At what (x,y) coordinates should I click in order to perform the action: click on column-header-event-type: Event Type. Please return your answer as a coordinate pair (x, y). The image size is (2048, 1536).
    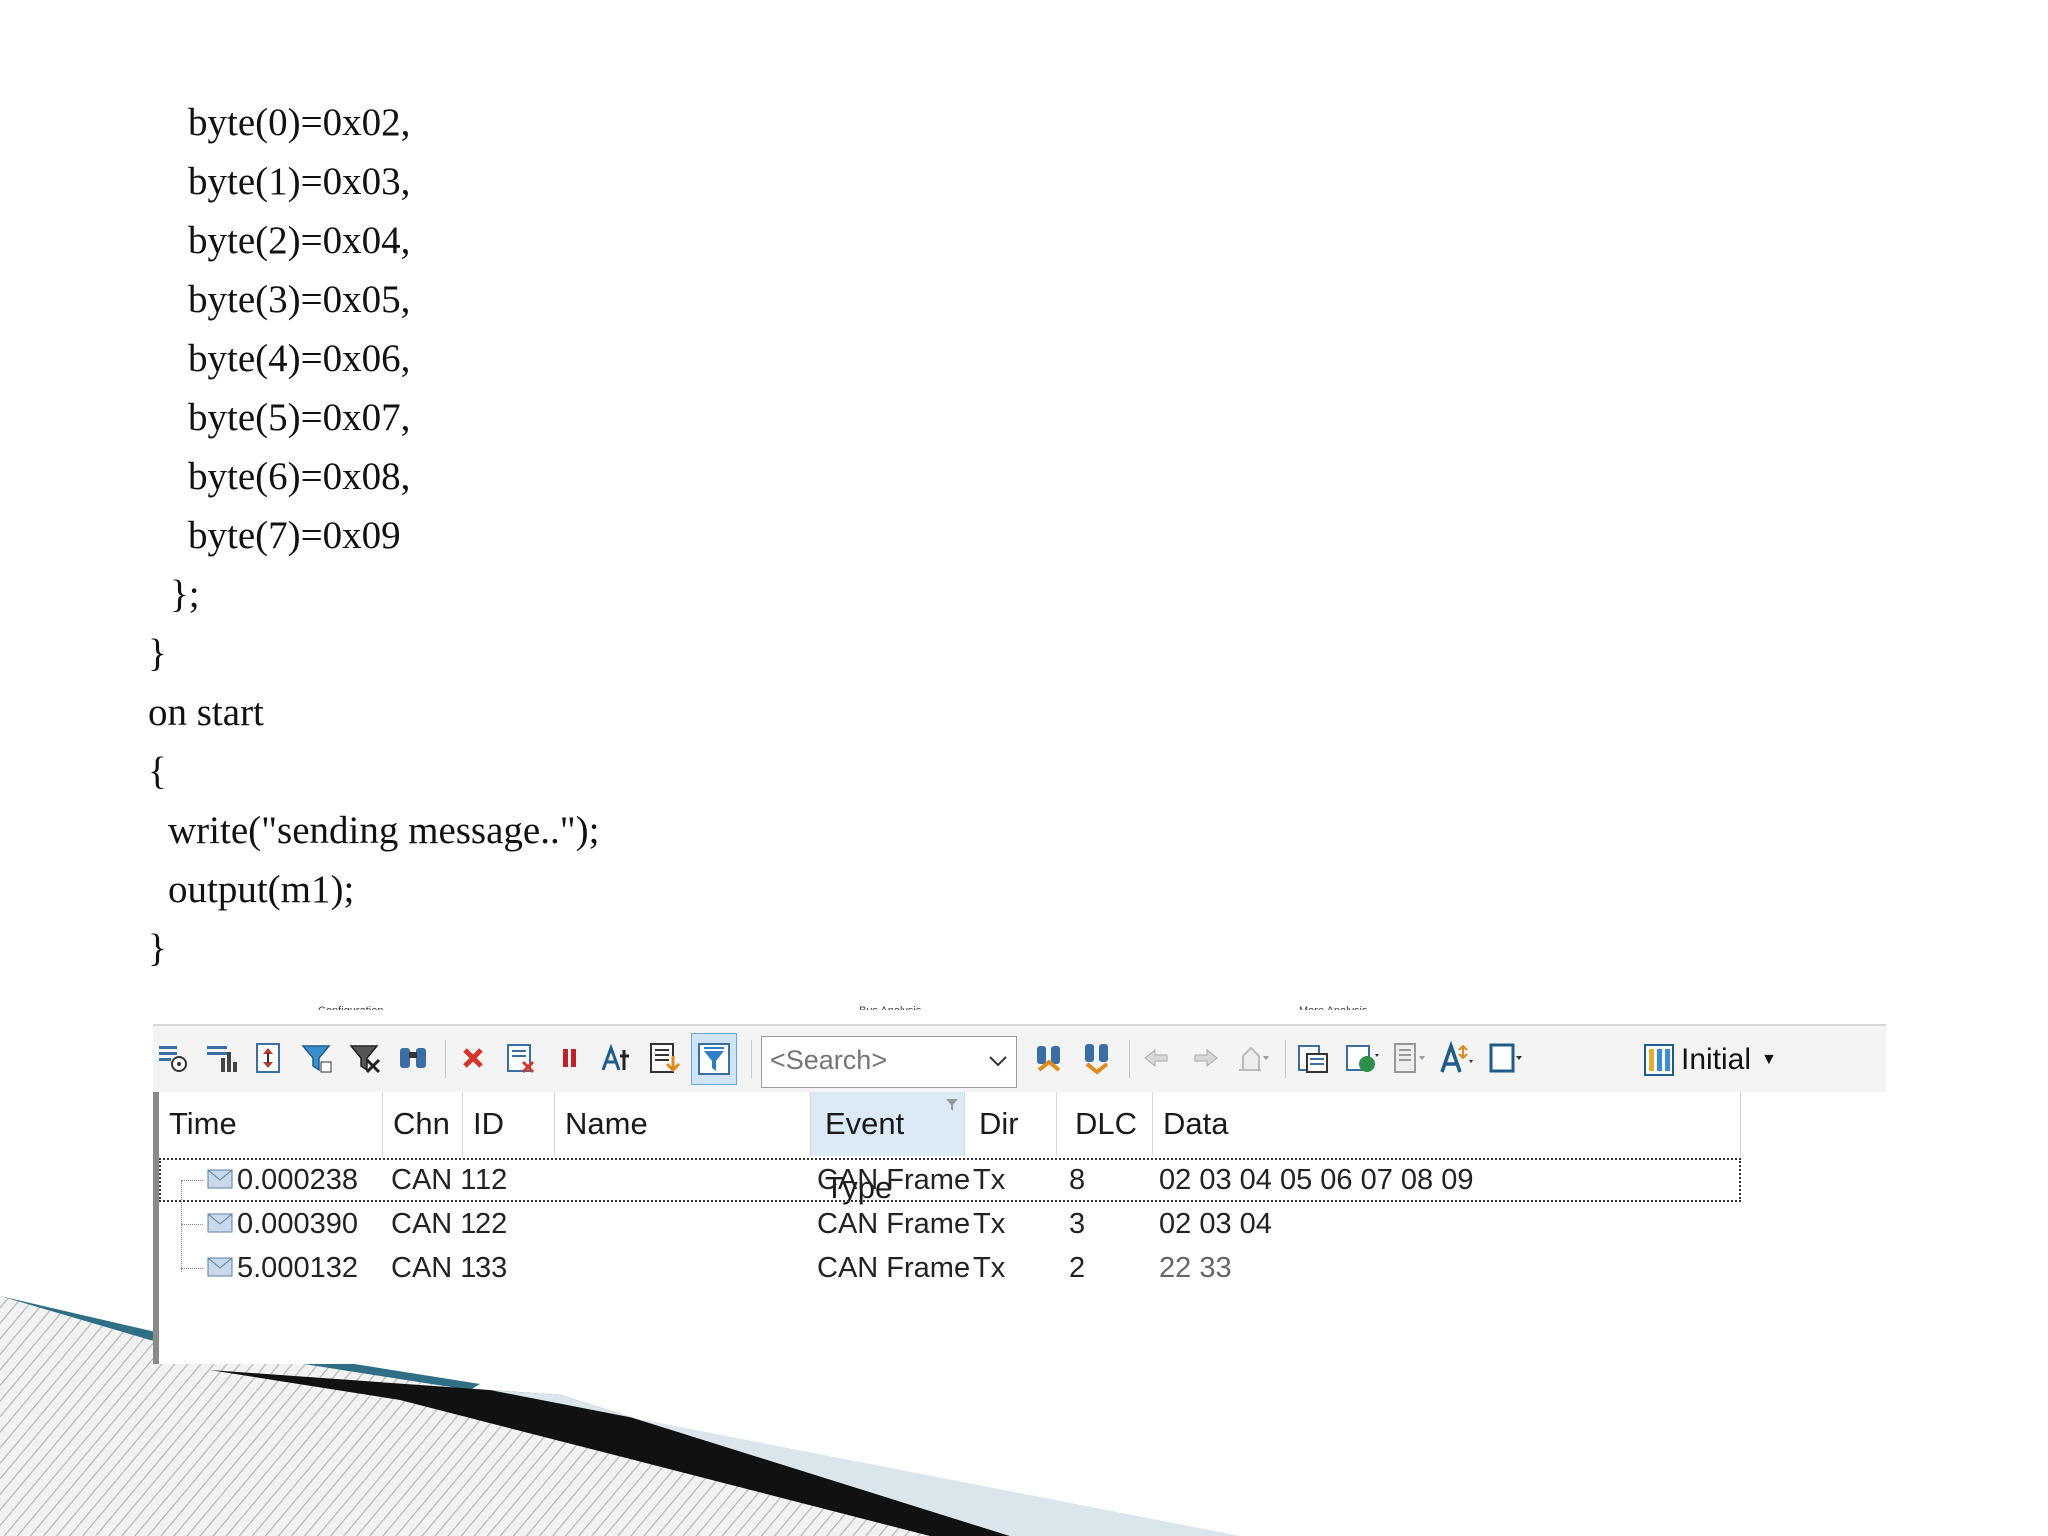
    Looking at the image, I should click on (888, 1148).